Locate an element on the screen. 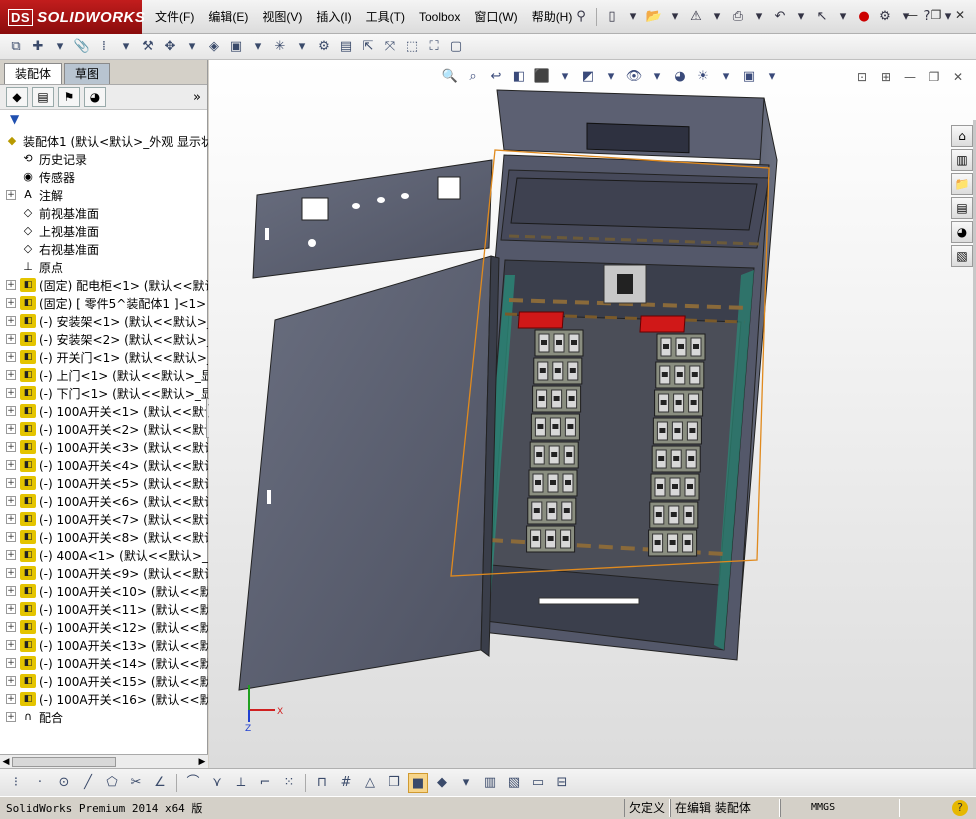  mirror-icon: ⟂ is located at coordinates (241, 783).